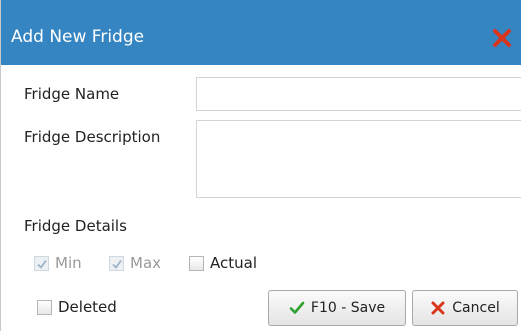 This screenshot has width=521, height=331. I want to click on max-checkbox-row: Max, so click(135, 263).